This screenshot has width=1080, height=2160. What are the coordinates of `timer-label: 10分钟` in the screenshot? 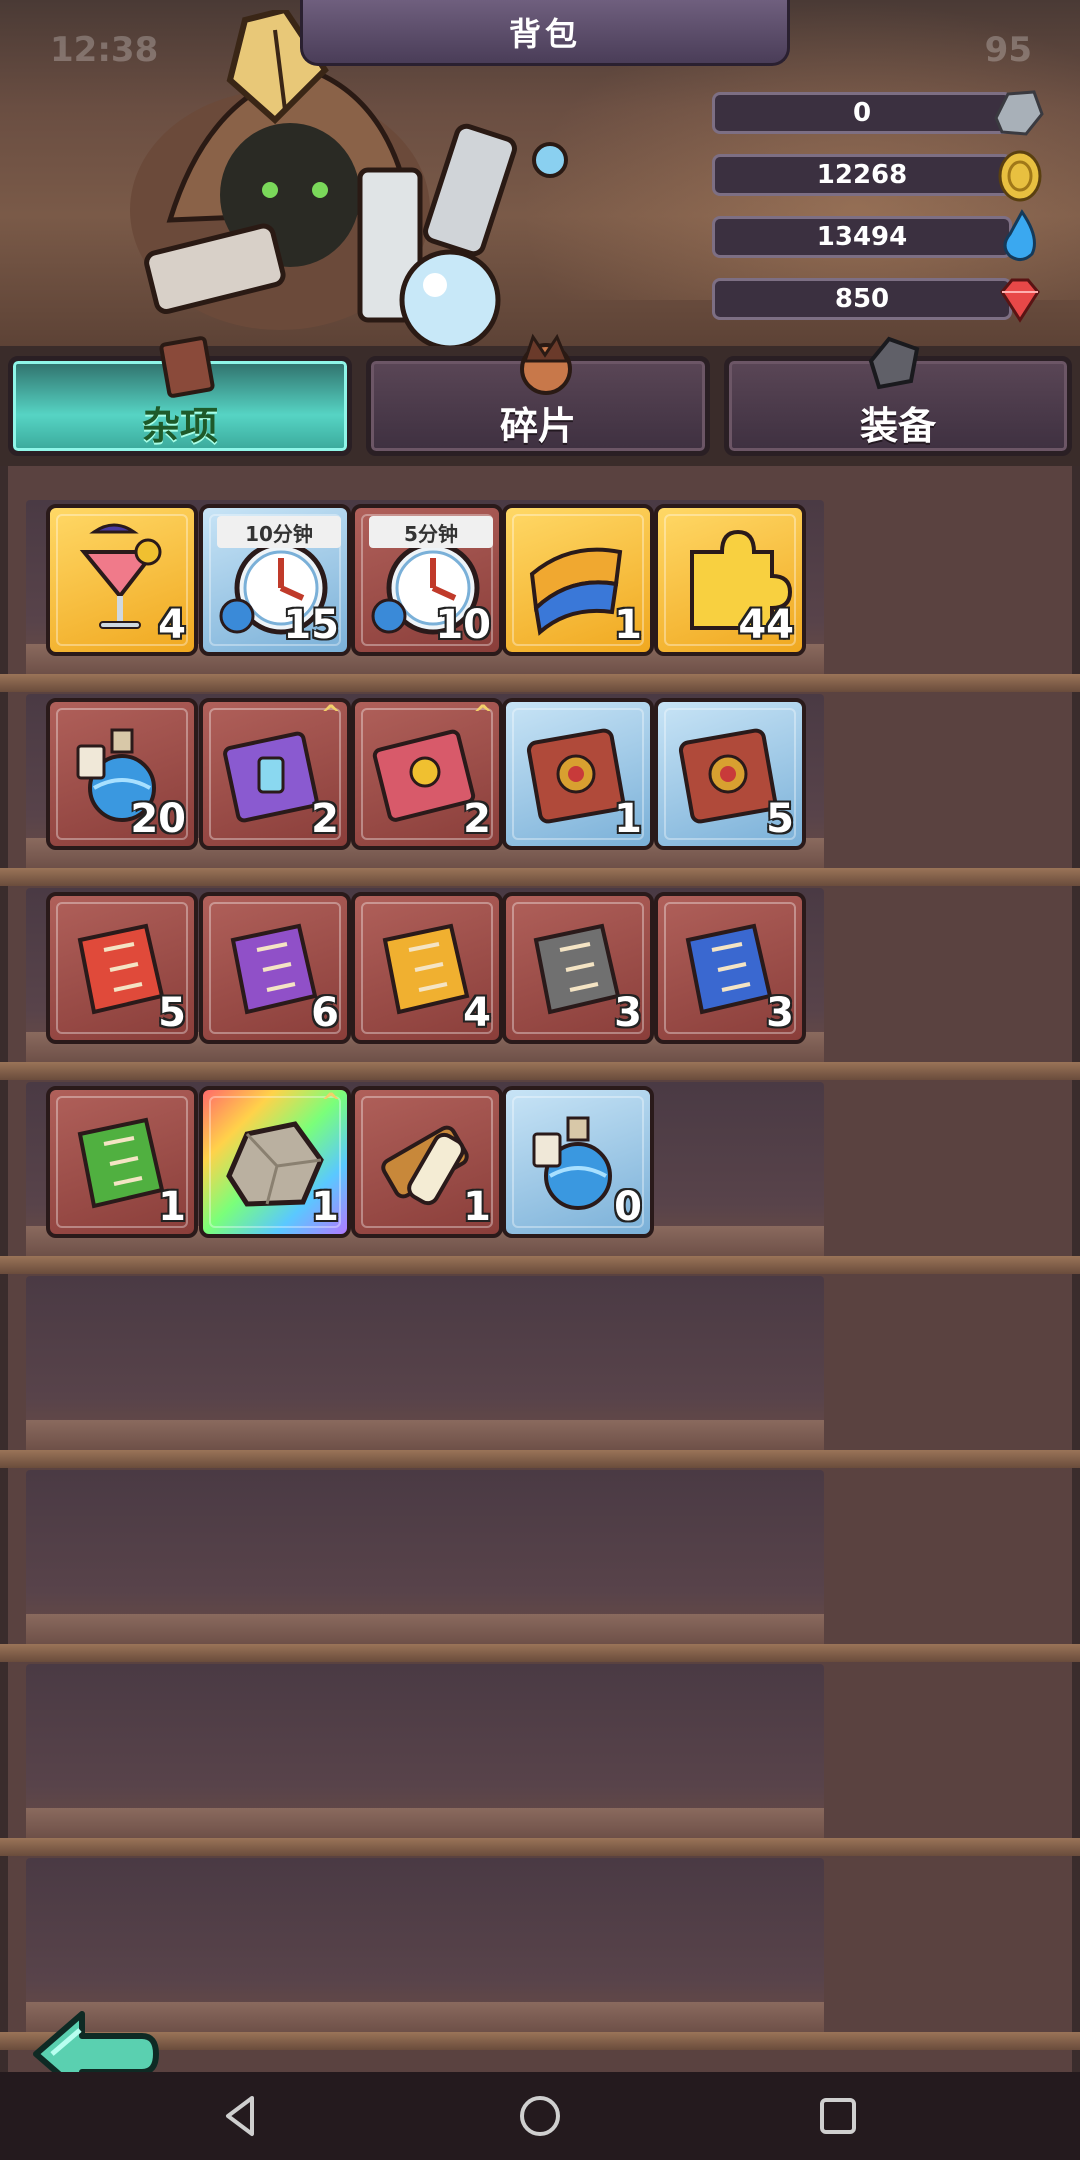 It's located at (279, 532).